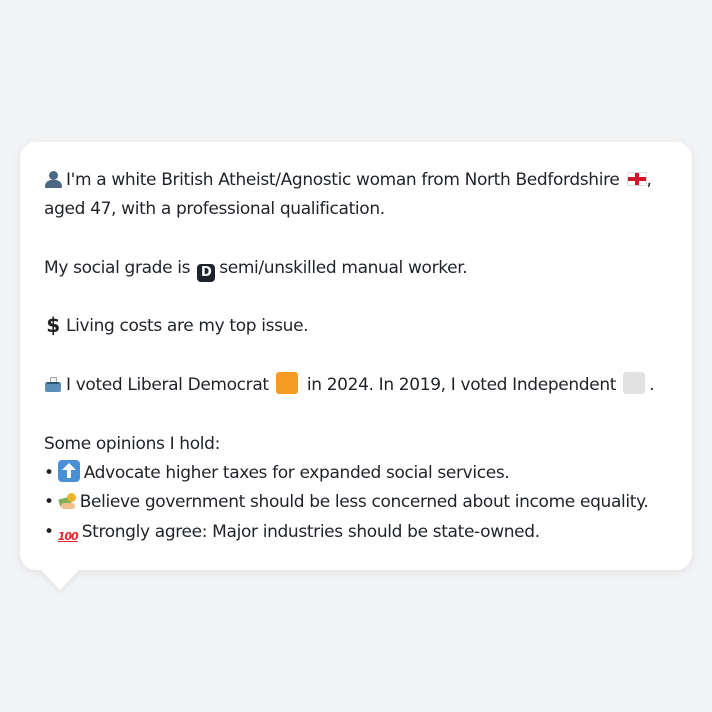  What do you see at coordinates (286, 383) in the screenshot?
I see `orange-square-icon` at bounding box center [286, 383].